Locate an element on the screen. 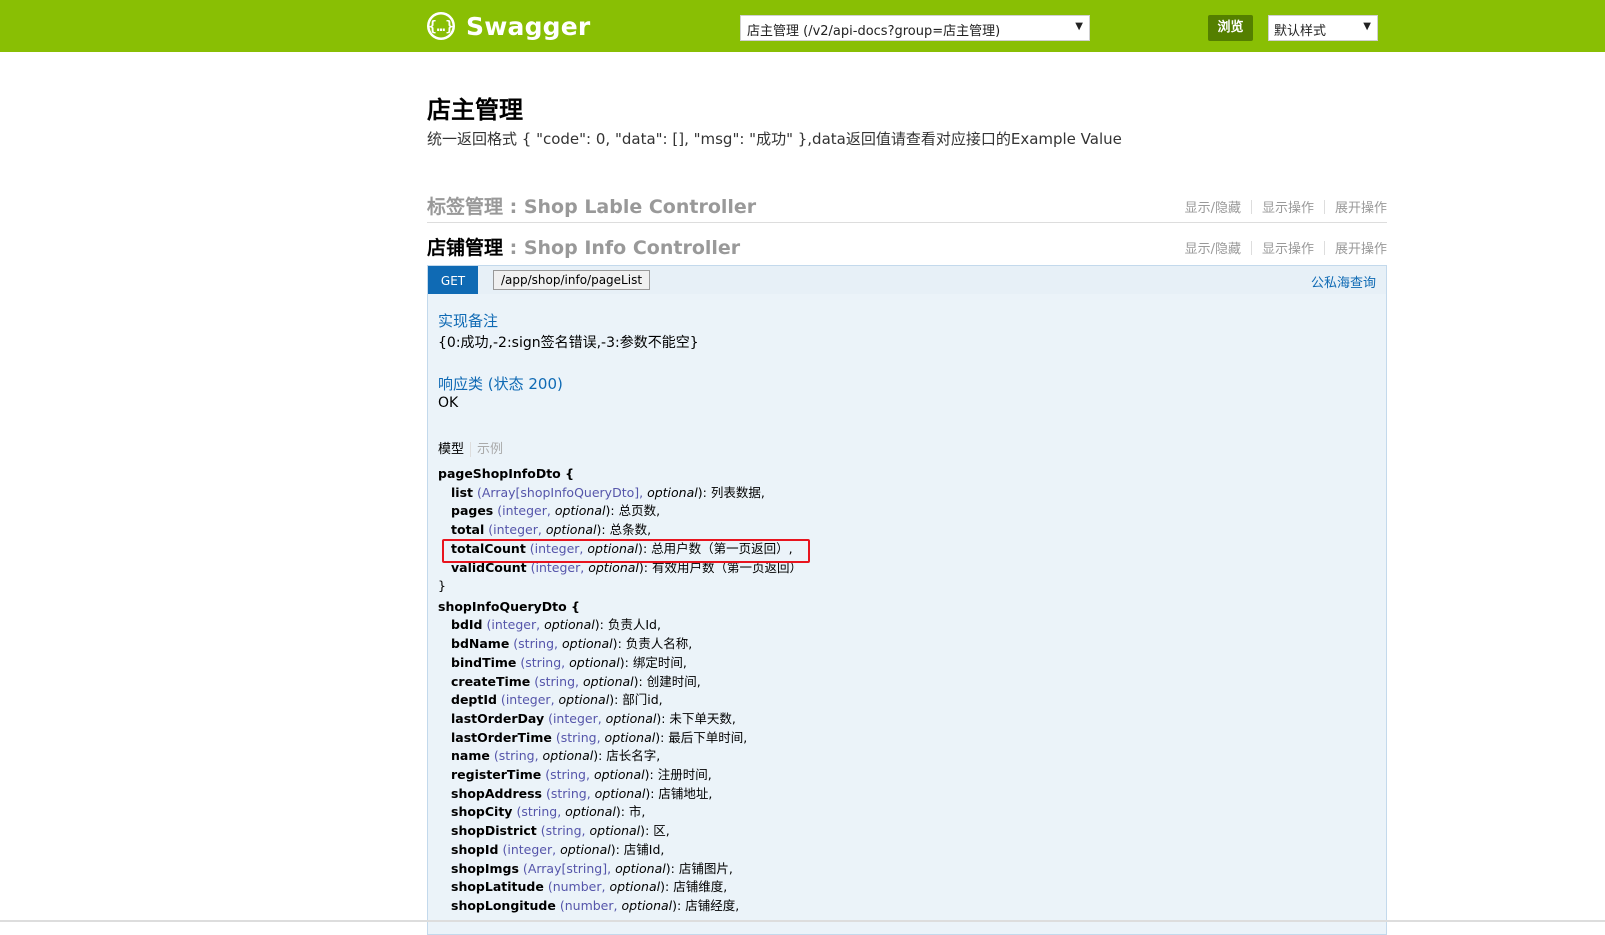 Image resolution: width=1605 pixels, height=935 pixels. field-description: : 总条数, is located at coordinates (626, 530).